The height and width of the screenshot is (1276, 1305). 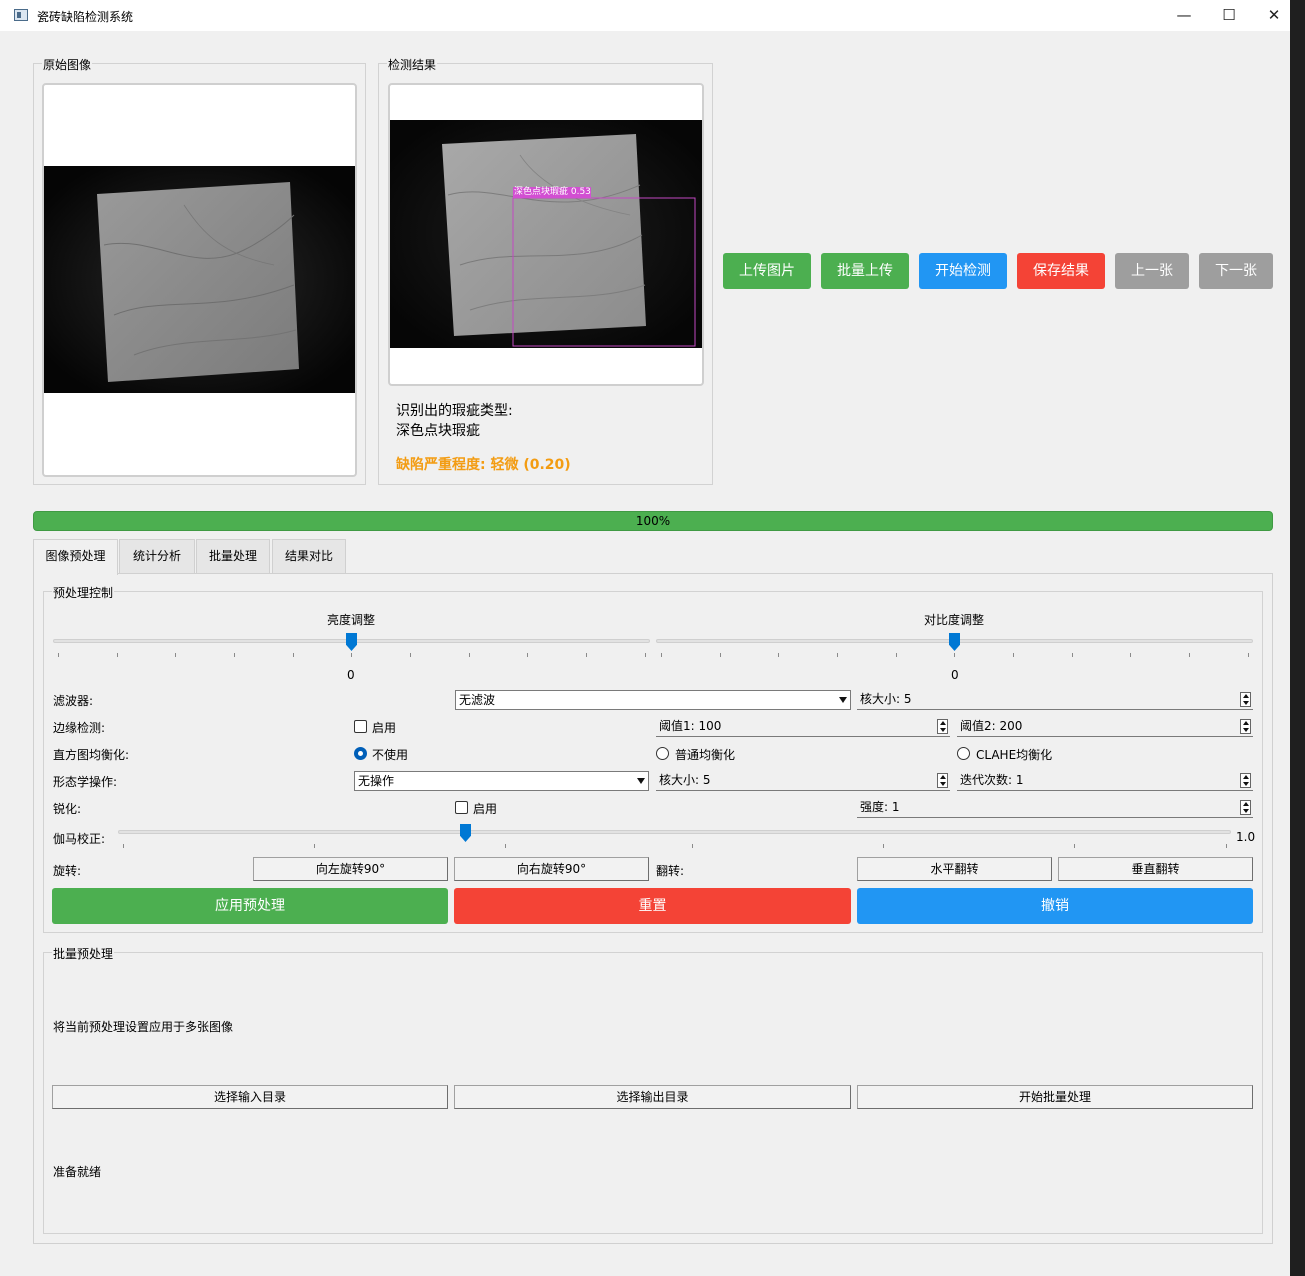 What do you see at coordinates (485, 809) in the screenshot?
I see `sharpen-enable-label: 启用` at bounding box center [485, 809].